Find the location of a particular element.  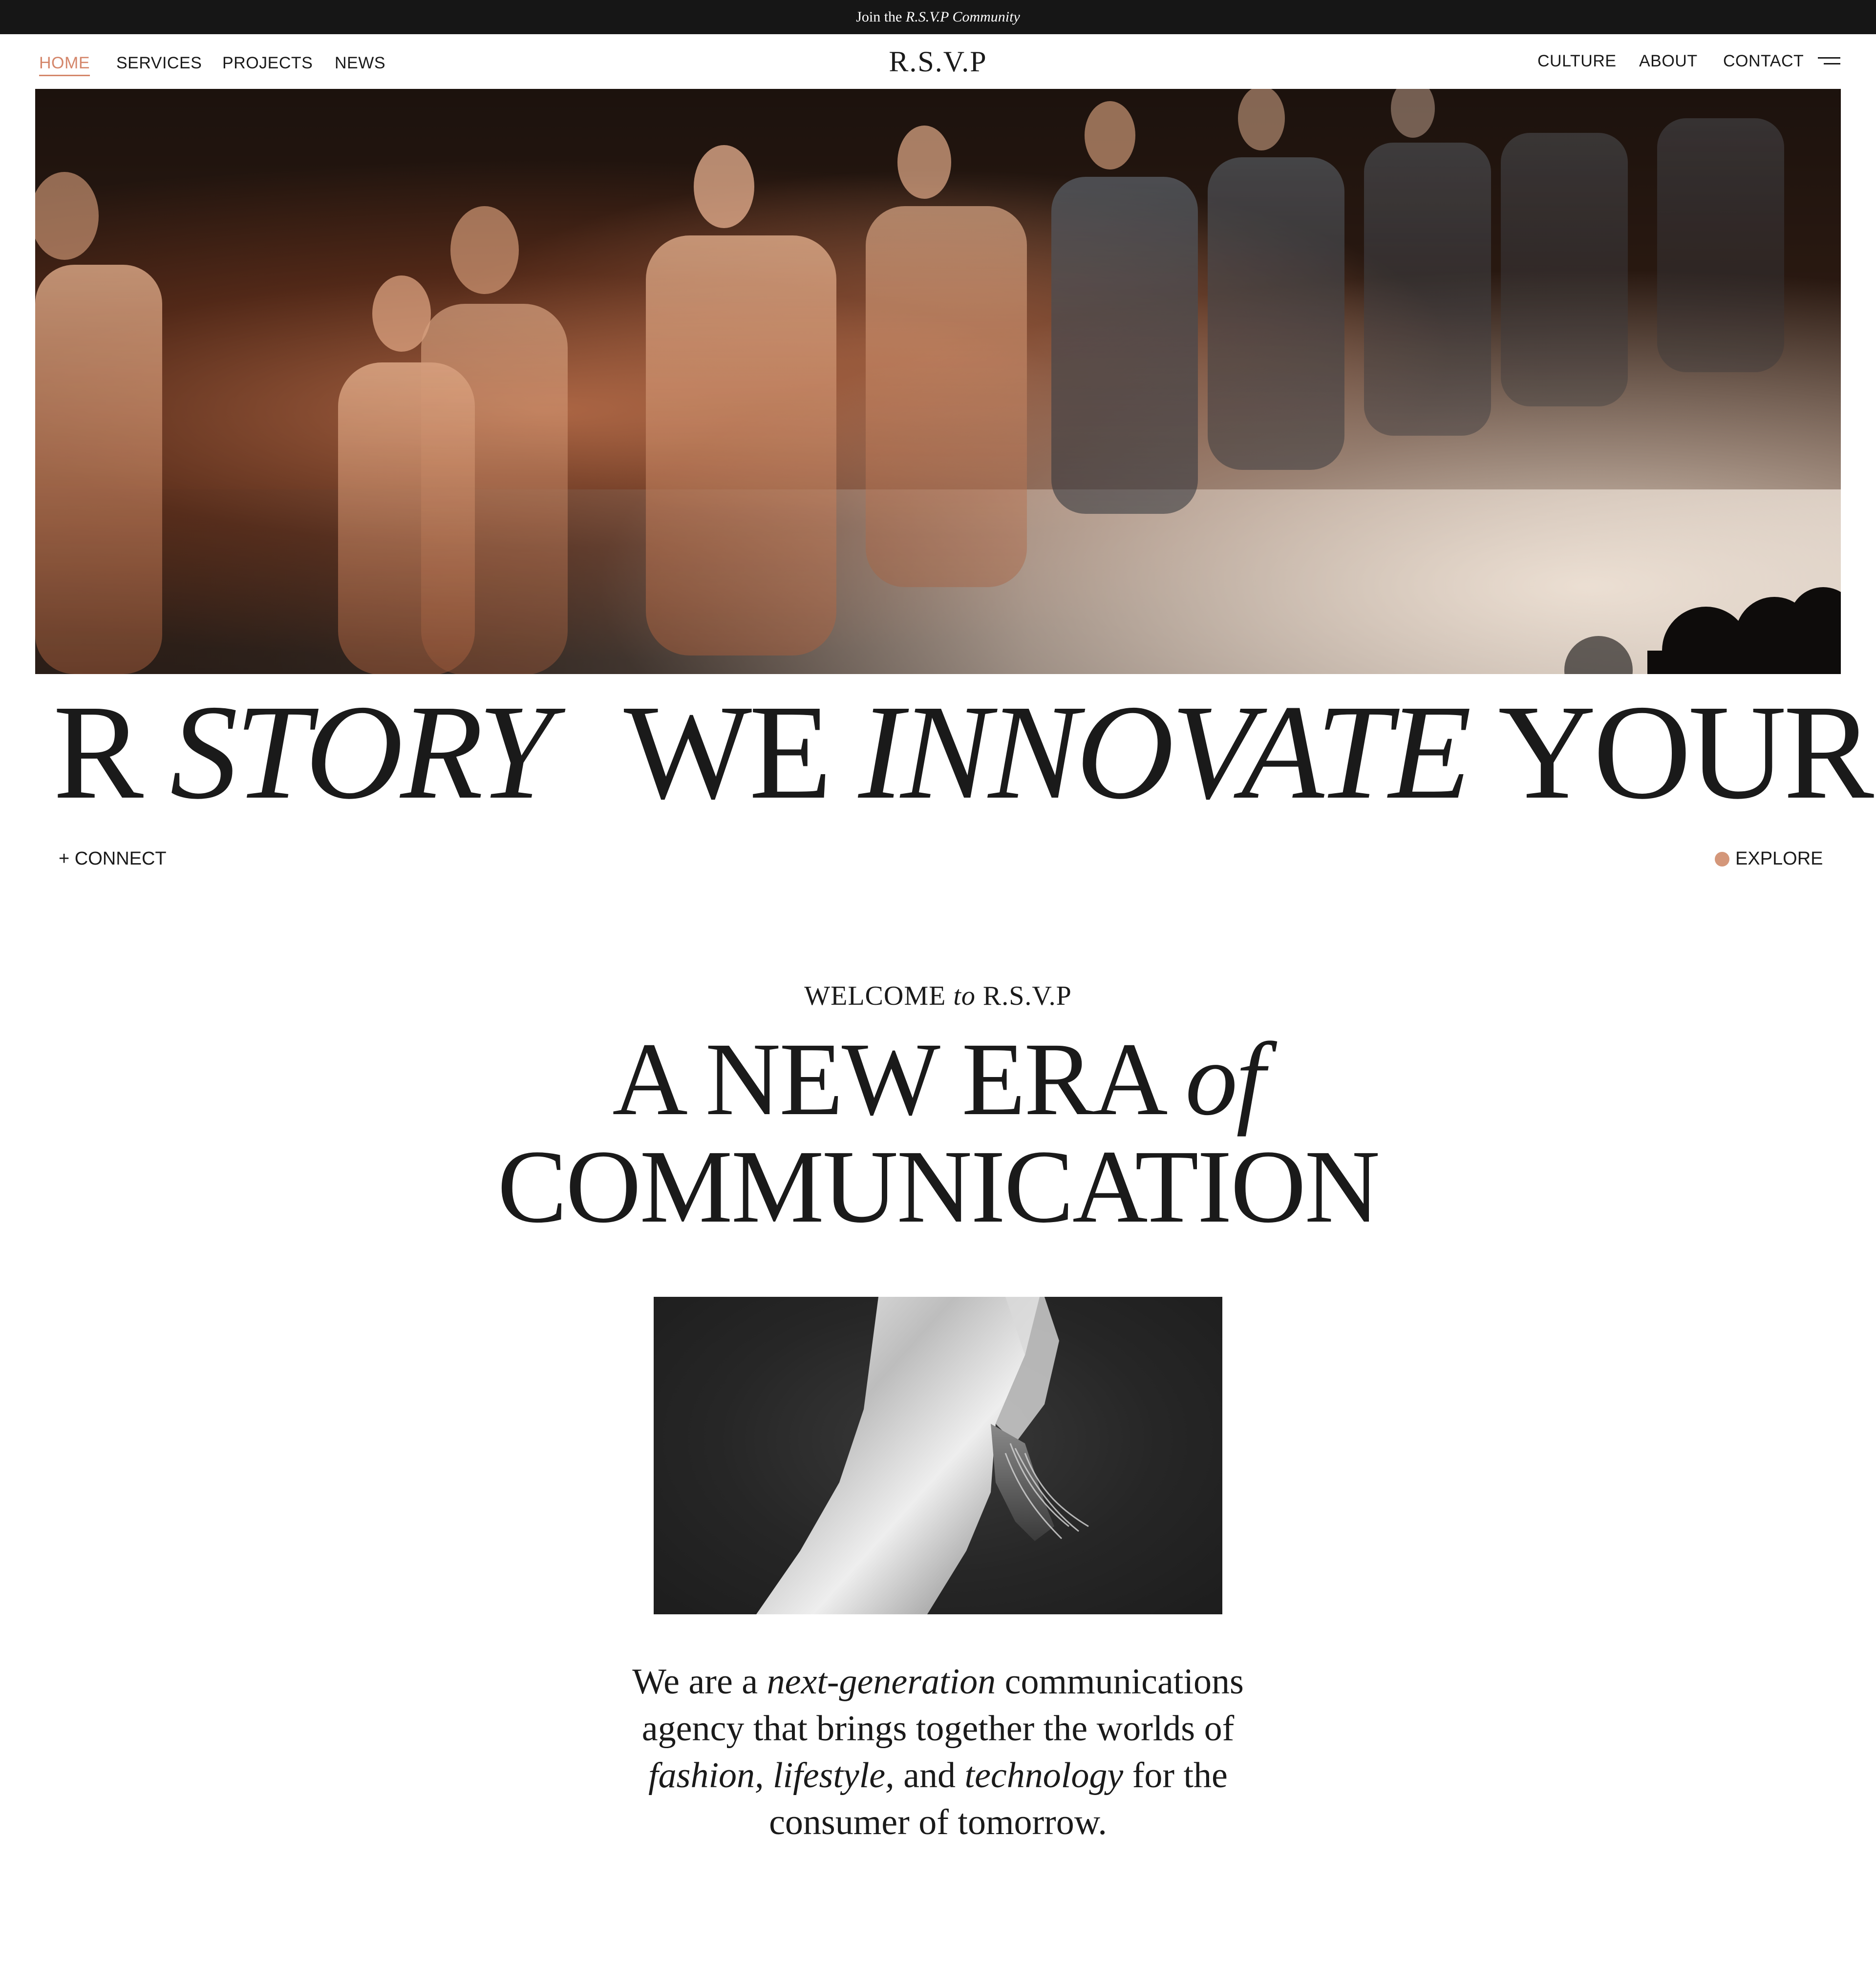

welcome-pre: WELCOME is located at coordinates (875, 996).